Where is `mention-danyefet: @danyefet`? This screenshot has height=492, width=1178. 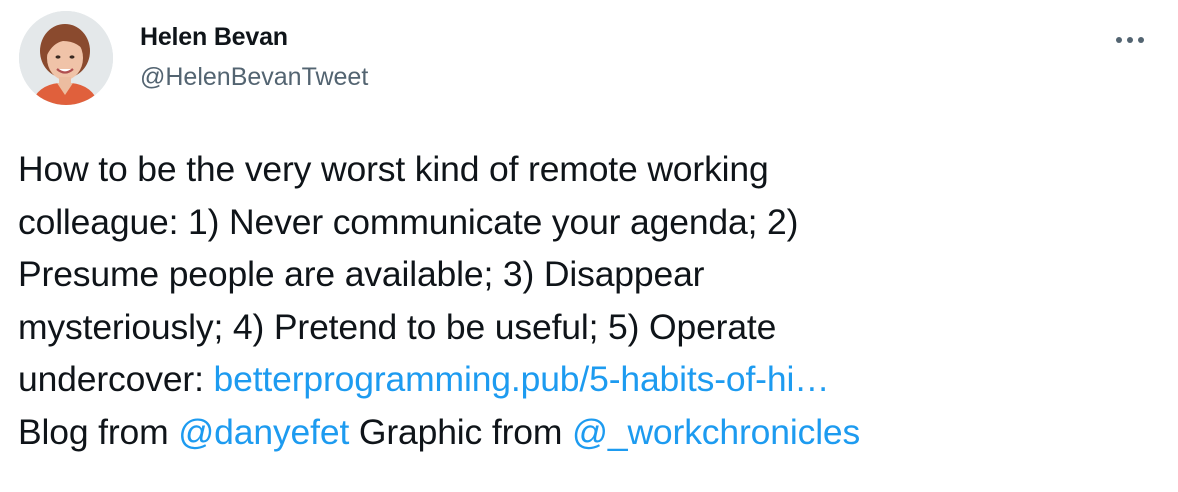
mention-danyefet: @danyefet is located at coordinates (263, 432).